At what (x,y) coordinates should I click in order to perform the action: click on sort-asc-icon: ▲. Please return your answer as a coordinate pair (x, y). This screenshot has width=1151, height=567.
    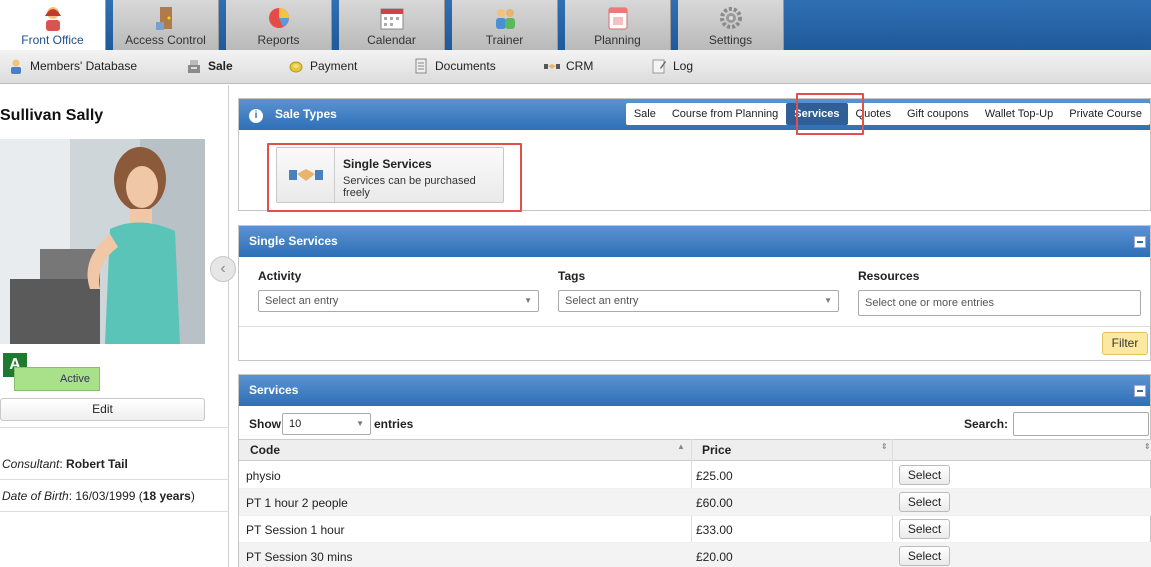
    Looking at the image, I should click on (681, 446).